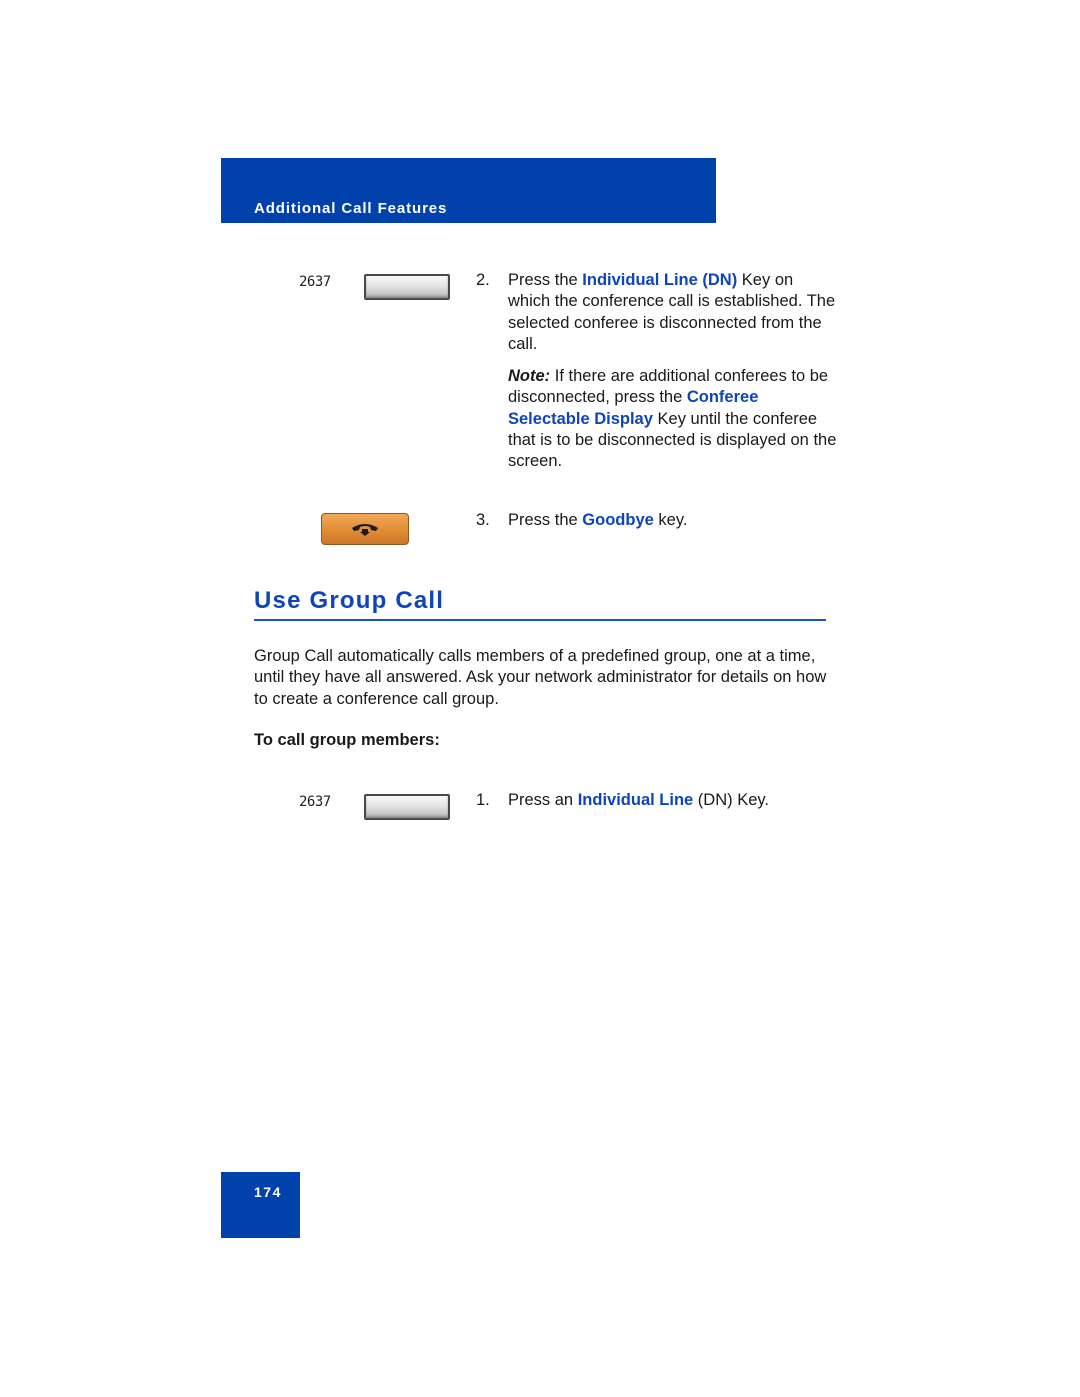 This screenshot has height=1397, width=1080. What do you see at coordinates (468, 190) in the screenshot?
I see `header-band: Additional Call Features` at bounding box center [468, 190].